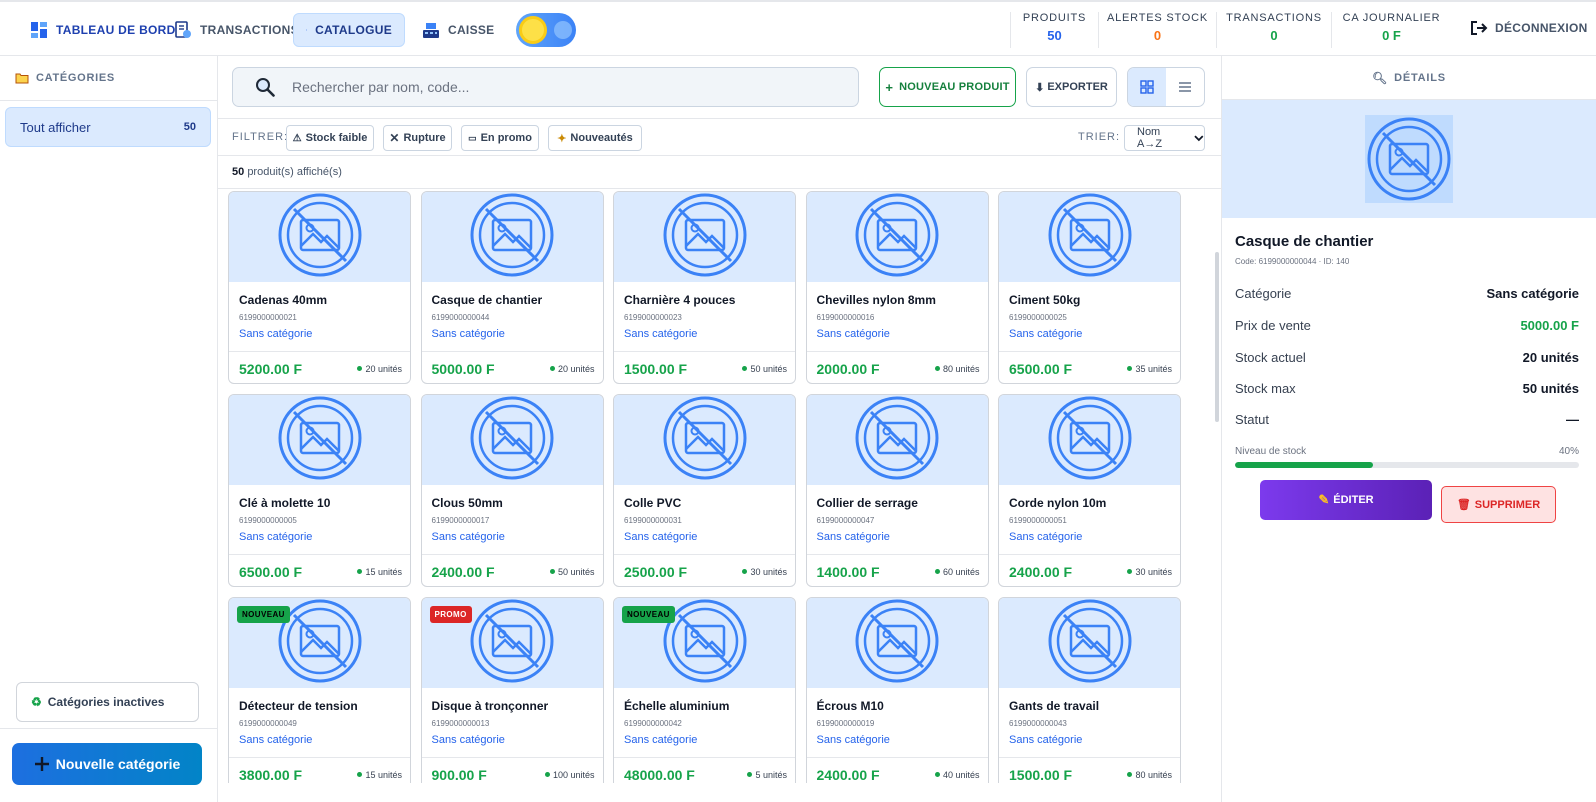 This screenshot has height=802, width=1596. Describe the element at coordinates (648, 614) in the screenshot. I see `product-badge: NOUVEAU` at that location.